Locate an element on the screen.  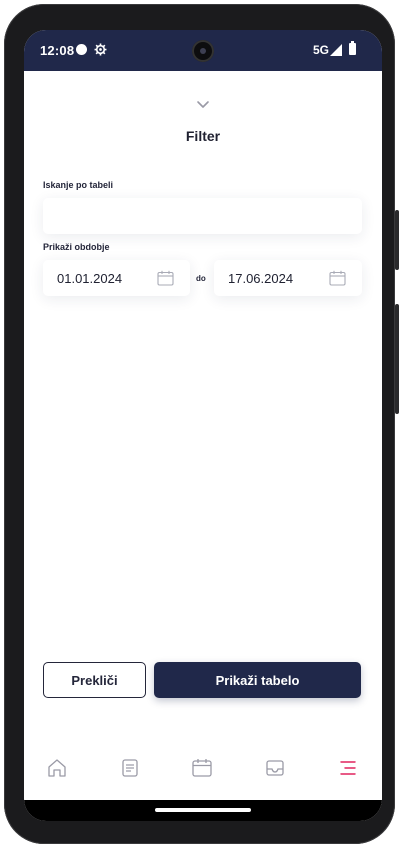
date-to-value: 17.06.2024 is located at coordinates (261, 278).